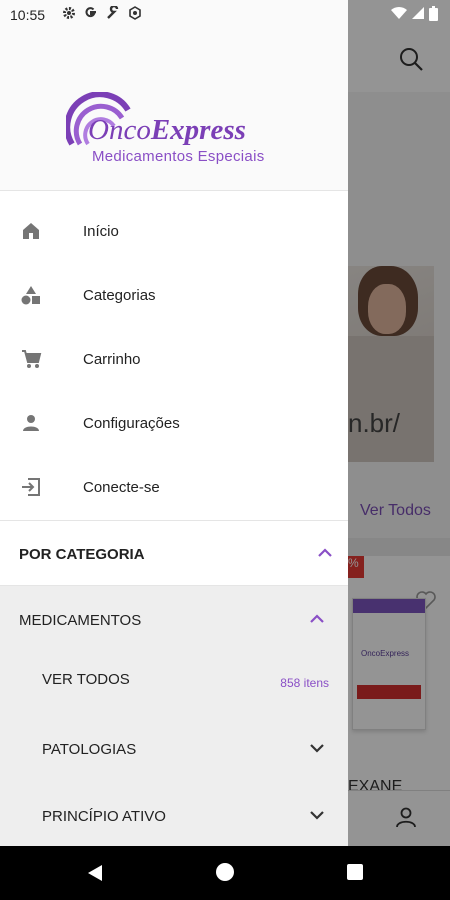  What do you see at coordinates (174, 296) in the screenshot?
I see `menu-item-categorias: Categorias` at bounding box center [174, 296].